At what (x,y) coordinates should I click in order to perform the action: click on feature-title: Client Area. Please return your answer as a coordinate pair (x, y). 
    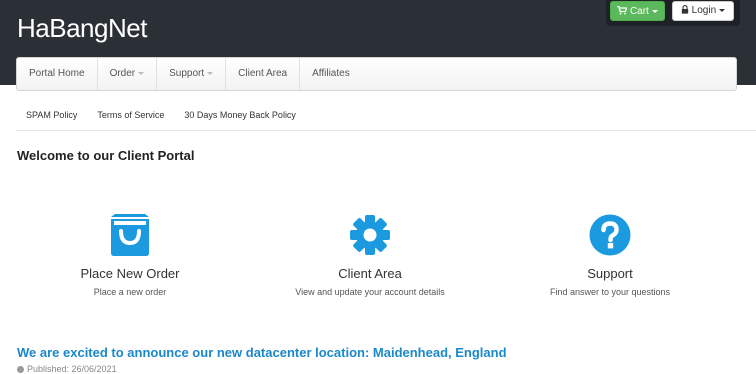
    Looking at the image, I should click on (370, 273).